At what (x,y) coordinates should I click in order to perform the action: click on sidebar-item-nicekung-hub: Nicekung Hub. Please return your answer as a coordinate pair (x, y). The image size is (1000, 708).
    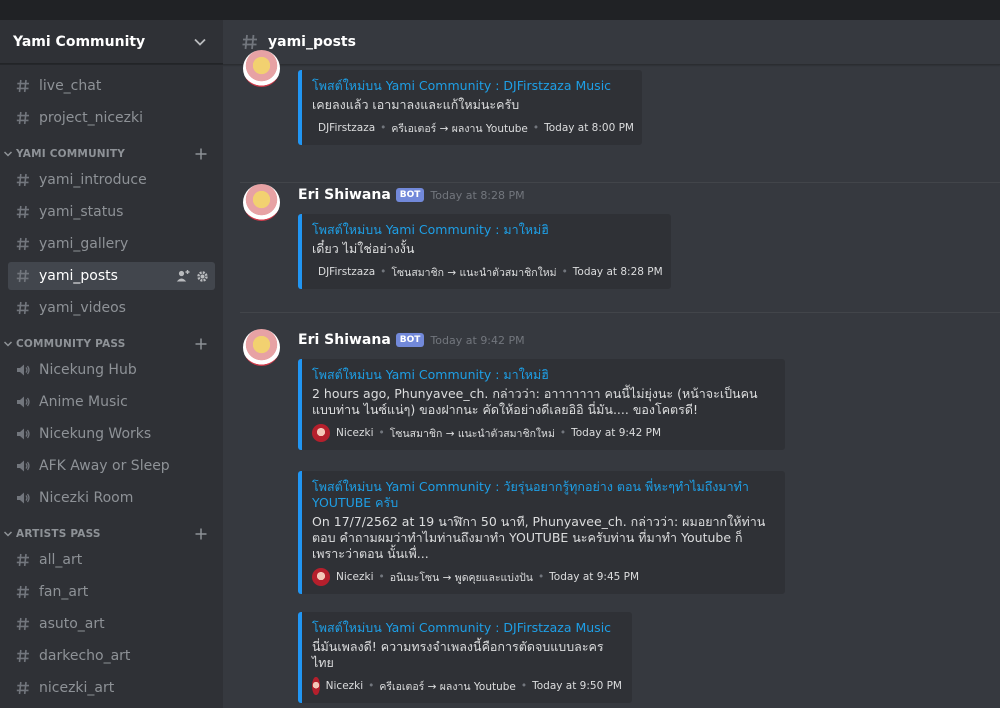
    Looking at the image, I should click on (111, 370).